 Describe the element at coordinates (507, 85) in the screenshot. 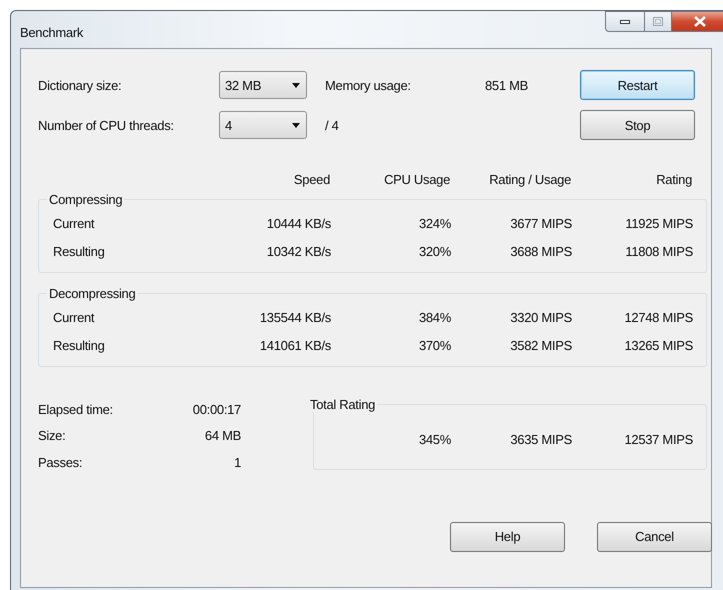

I see `info-value: 851 MB` at that location.